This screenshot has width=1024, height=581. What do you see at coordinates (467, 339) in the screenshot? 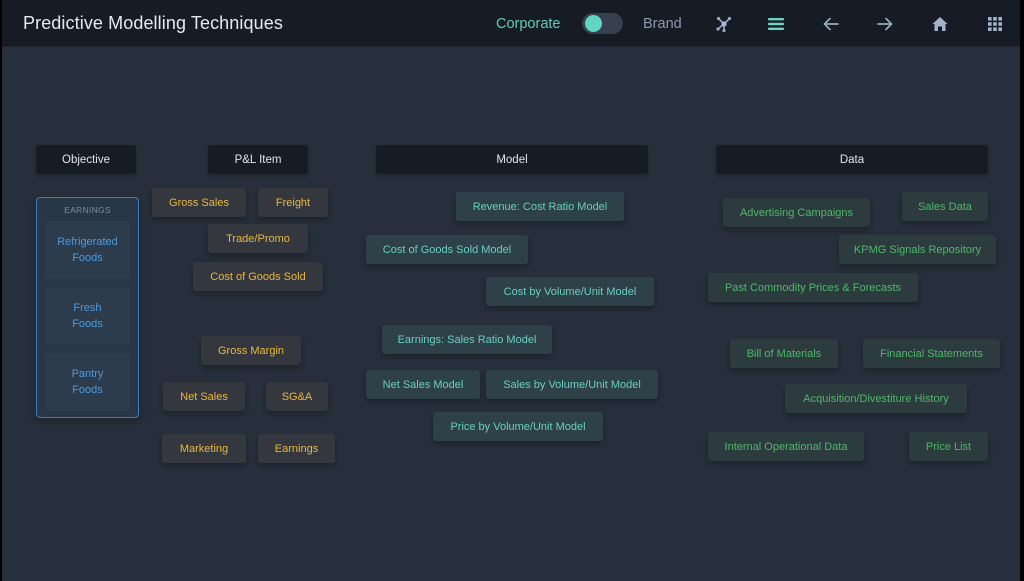
I see `model-earnings-sales-ratio: Earnings: Sales Ratio Model` at bounding box center [467, 339].